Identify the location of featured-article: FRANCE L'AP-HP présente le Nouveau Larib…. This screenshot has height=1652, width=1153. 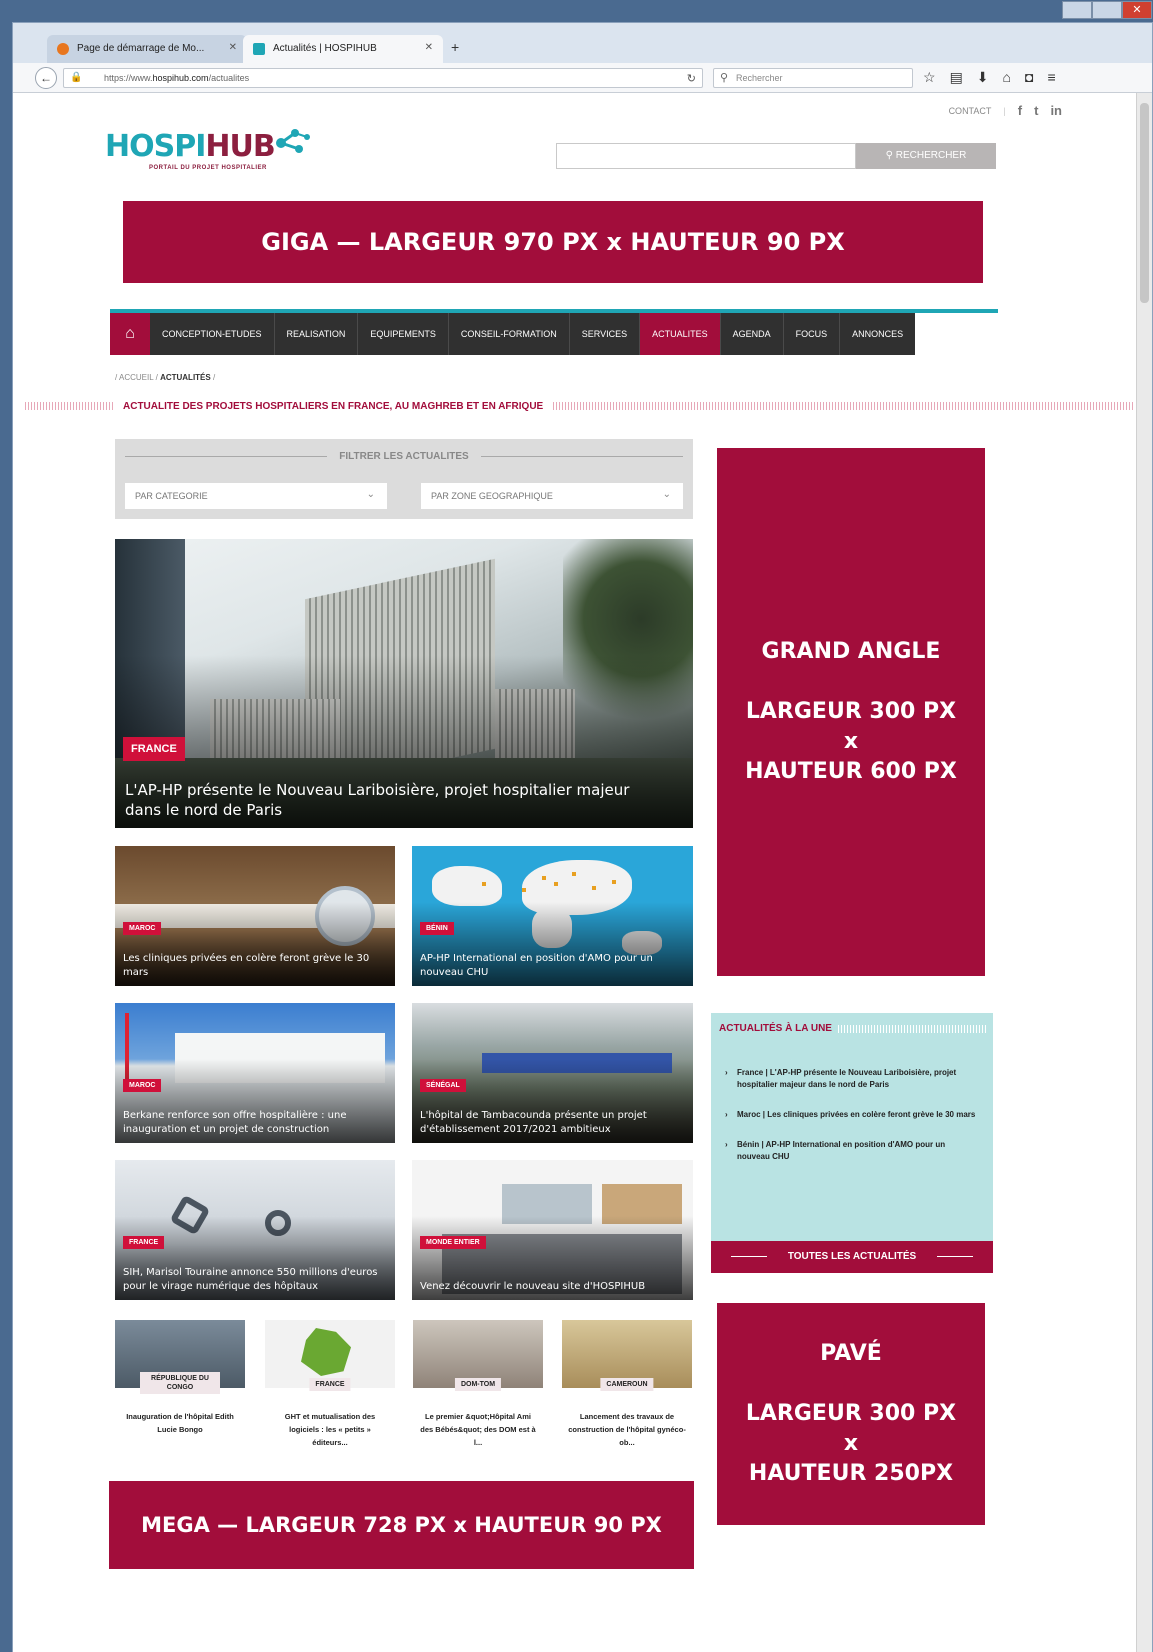
(404, 683).